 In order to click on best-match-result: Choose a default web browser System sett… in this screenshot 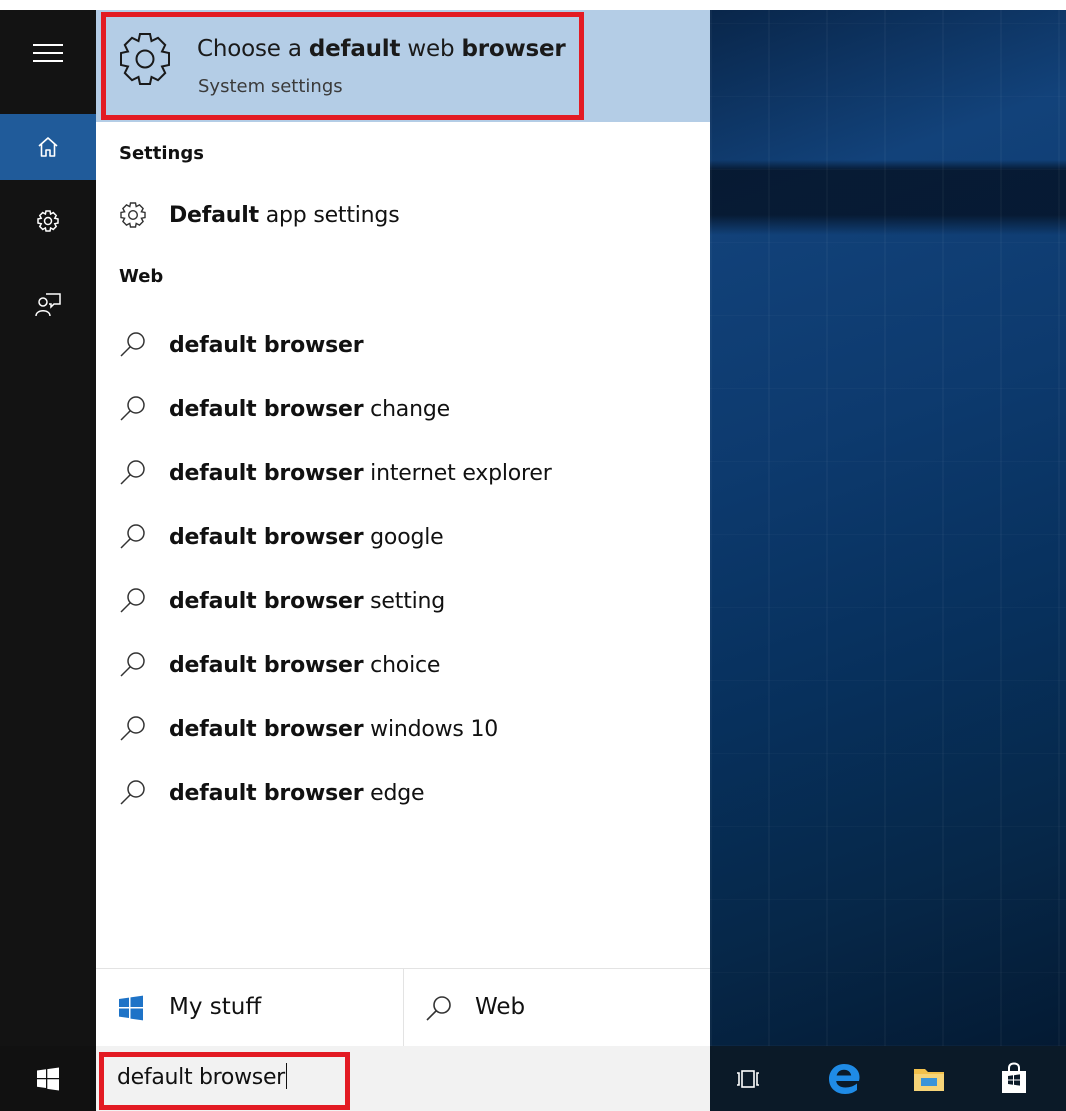, I will do `click(403, 66)`.